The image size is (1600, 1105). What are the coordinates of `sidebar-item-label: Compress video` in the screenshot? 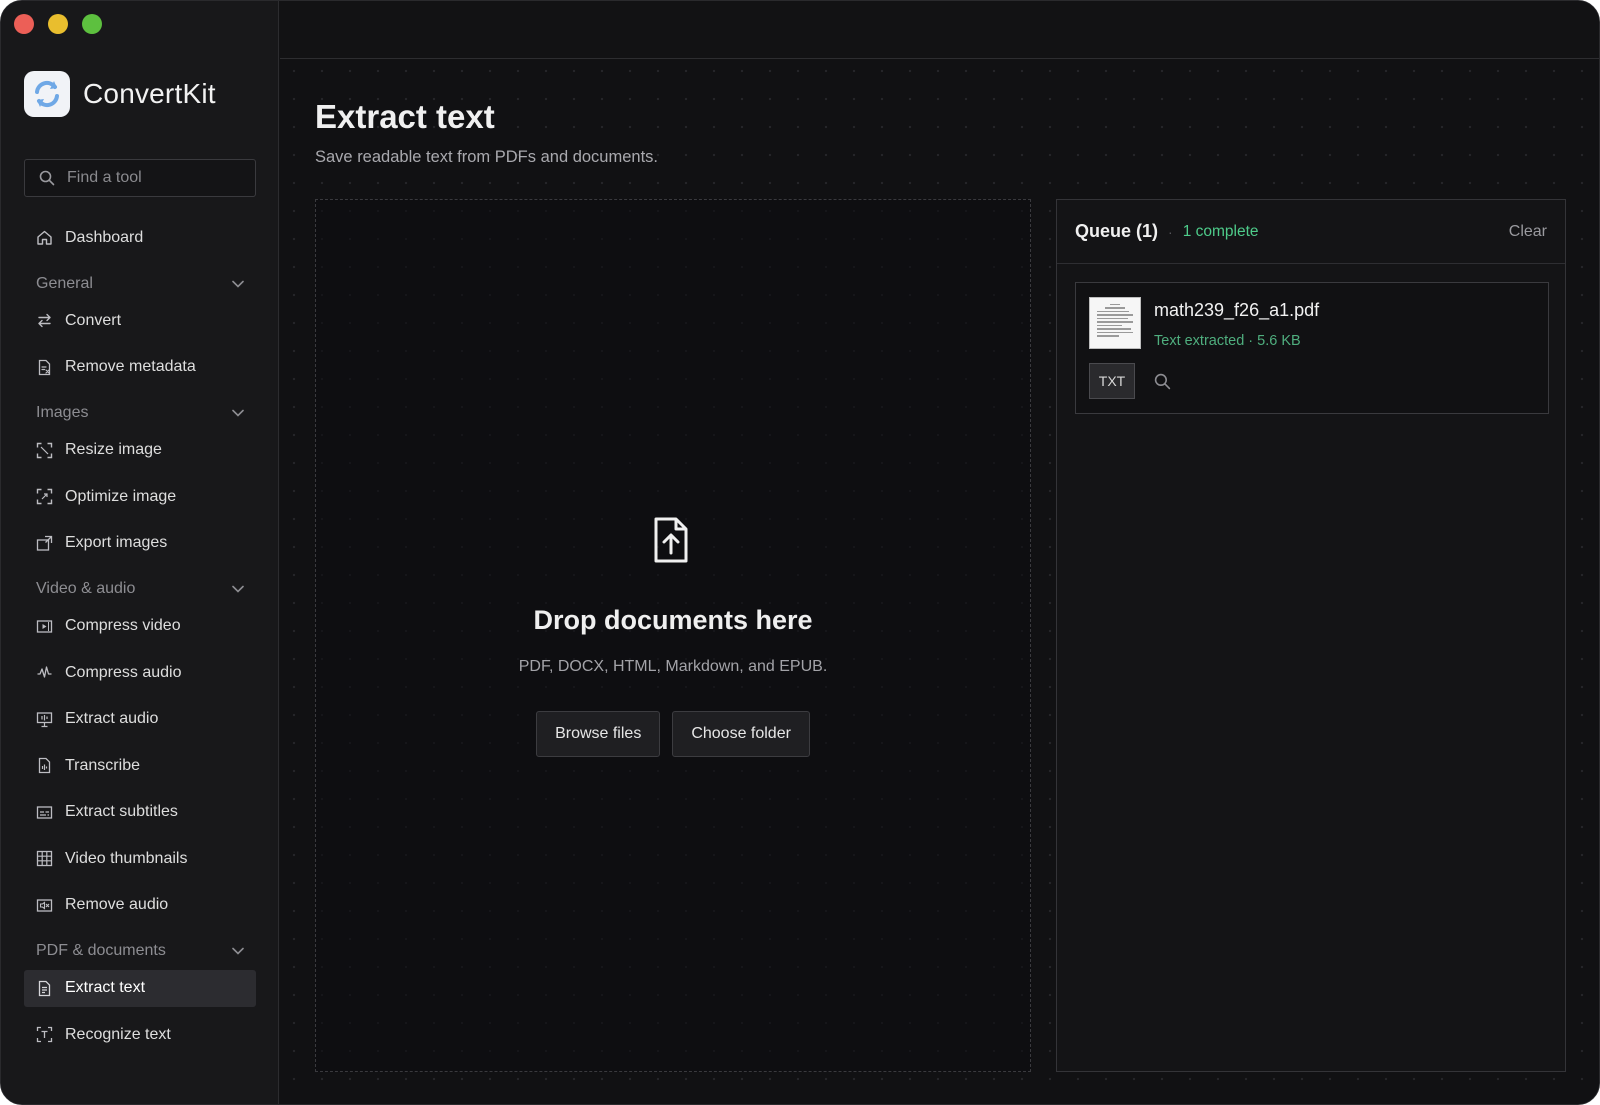 It's located at (123, 625).